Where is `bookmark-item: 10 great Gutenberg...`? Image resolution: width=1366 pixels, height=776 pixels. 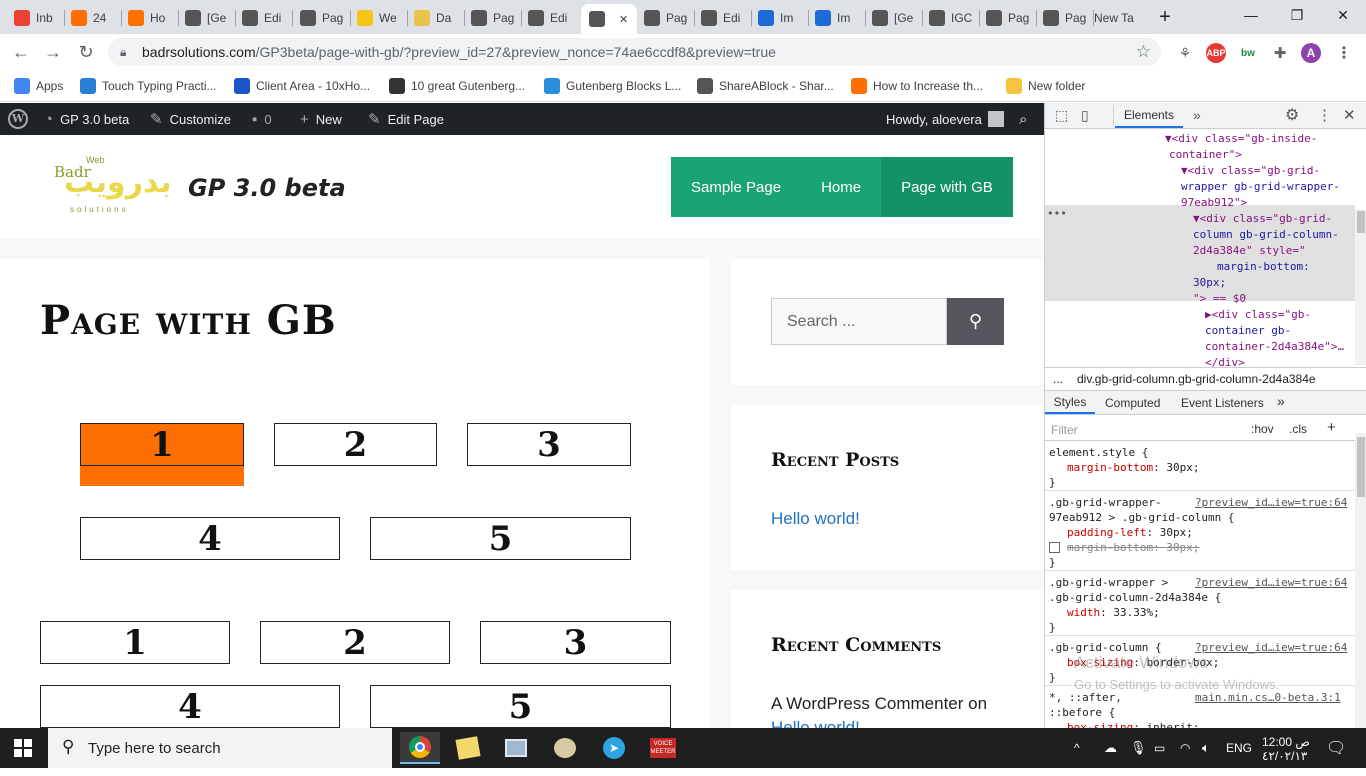 bookmark-item: 10 great Gutenberg... is located at coordinates (457, 86).